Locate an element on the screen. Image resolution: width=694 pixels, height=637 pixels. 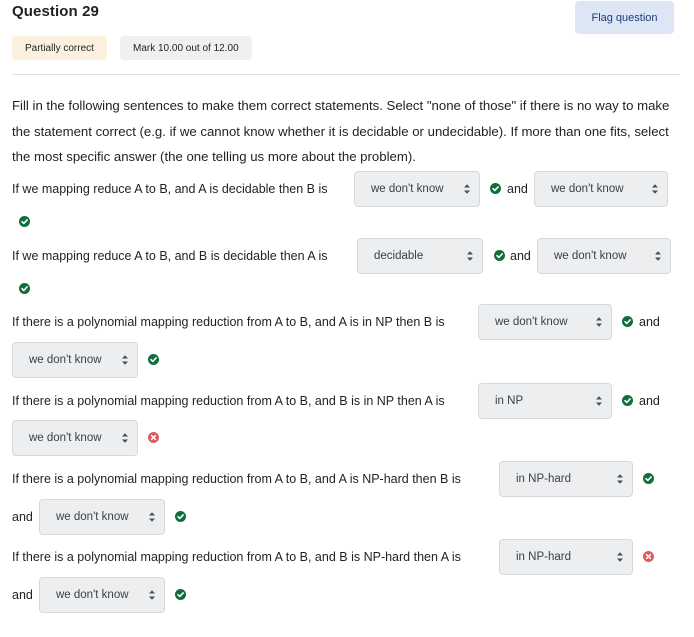
flag-question-button: Flag question is located at coordinates (624, 17).